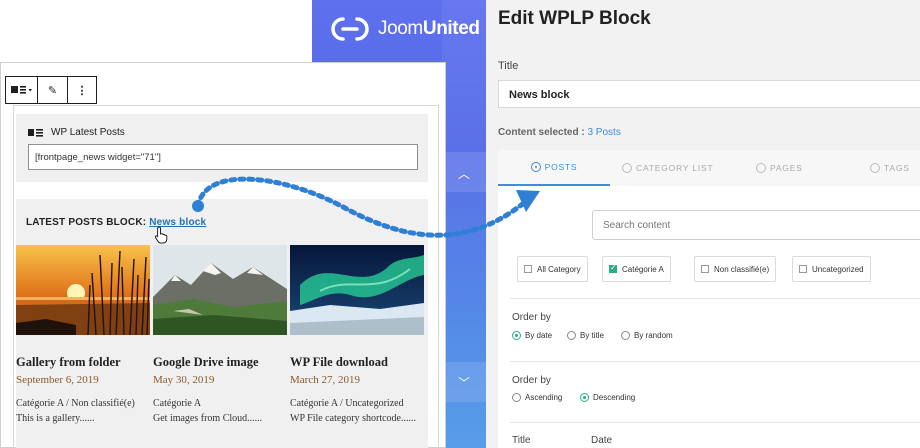  I want to click on post-date: May 30, 2019, so click(184, 380).